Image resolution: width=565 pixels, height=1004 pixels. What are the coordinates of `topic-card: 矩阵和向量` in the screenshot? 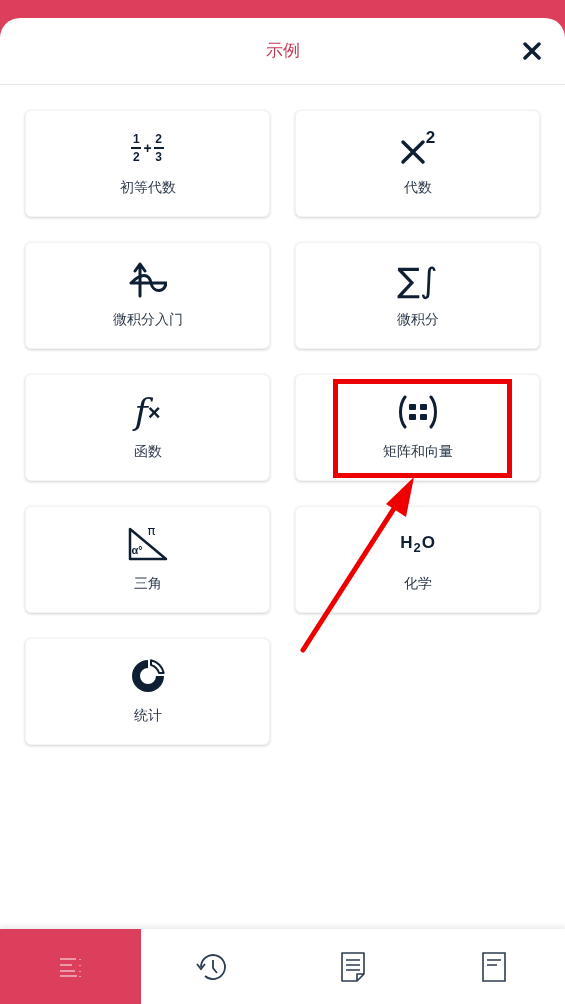 It's located at (417, 427).